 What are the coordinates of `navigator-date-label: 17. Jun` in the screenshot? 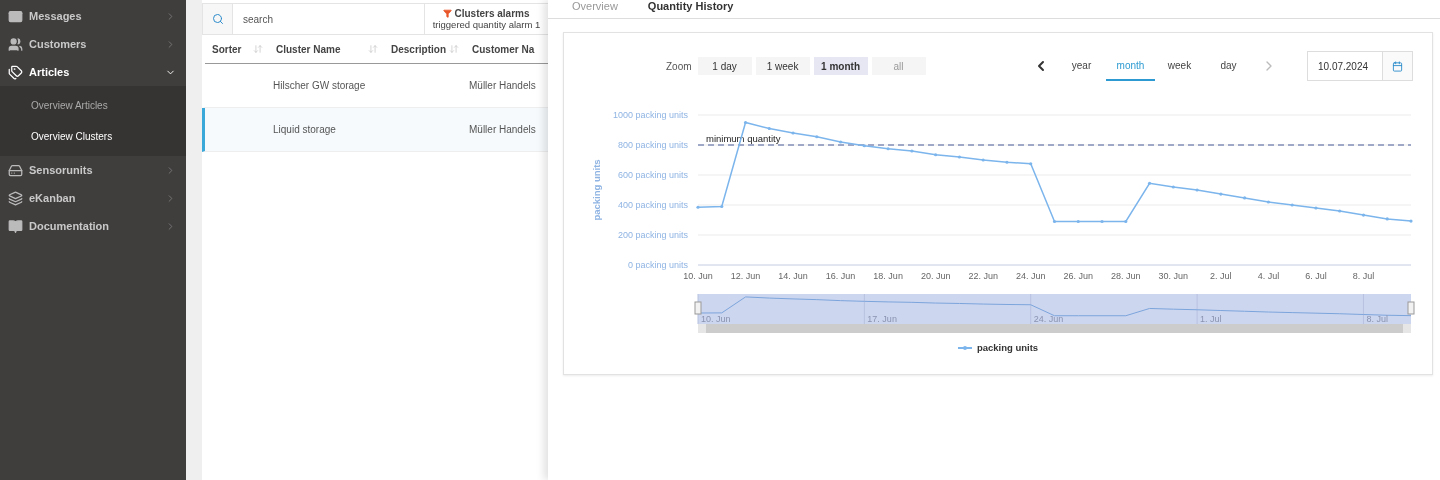 It's located at (882, 319).